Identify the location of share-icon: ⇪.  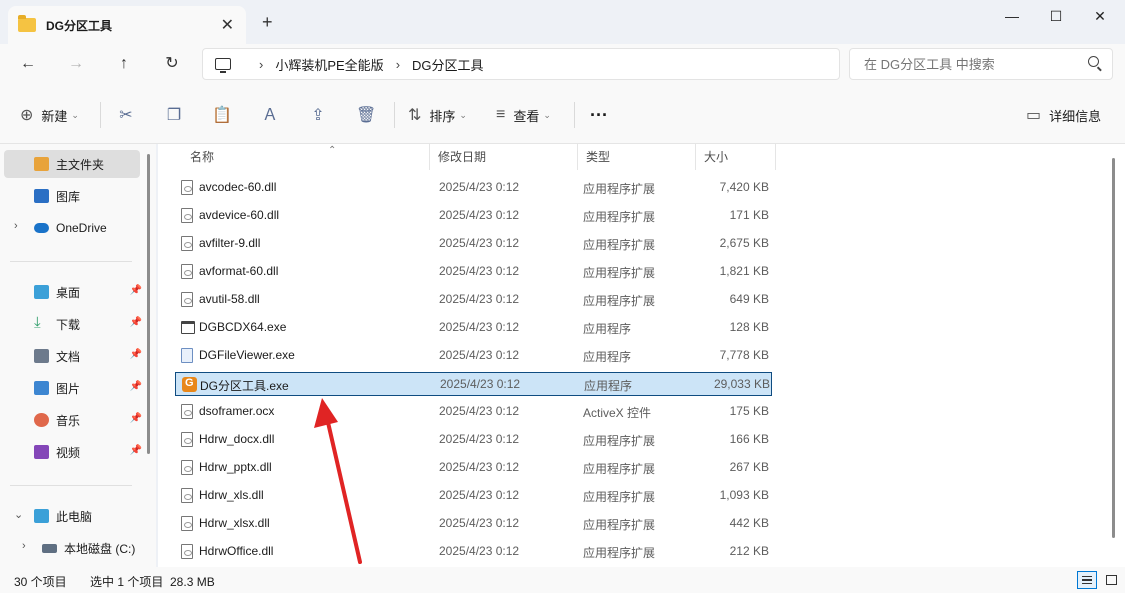
(318, 116).